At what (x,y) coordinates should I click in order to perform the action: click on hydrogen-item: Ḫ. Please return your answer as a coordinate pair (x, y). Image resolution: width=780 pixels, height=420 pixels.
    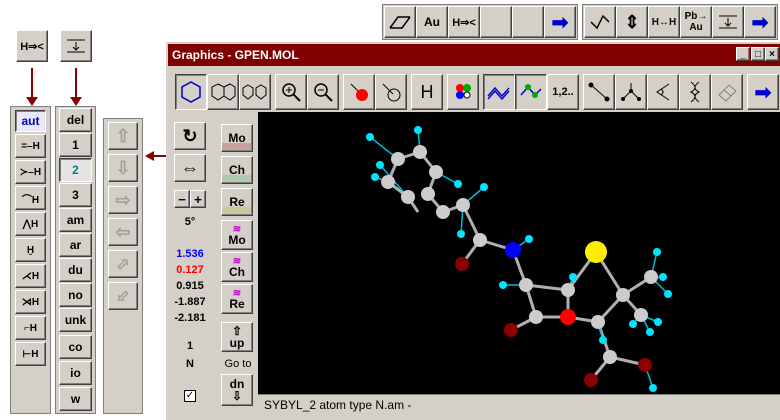
    Looking at the image, I should click on (30, 250).